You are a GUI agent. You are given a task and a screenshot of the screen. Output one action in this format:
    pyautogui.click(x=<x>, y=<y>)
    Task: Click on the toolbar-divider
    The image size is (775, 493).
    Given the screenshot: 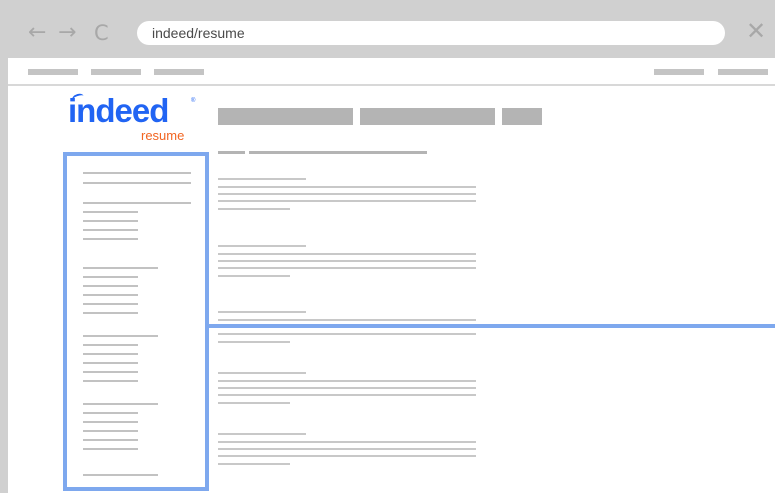 What is the action you would take?
    pyautogui.click(x=391, y=85)
    